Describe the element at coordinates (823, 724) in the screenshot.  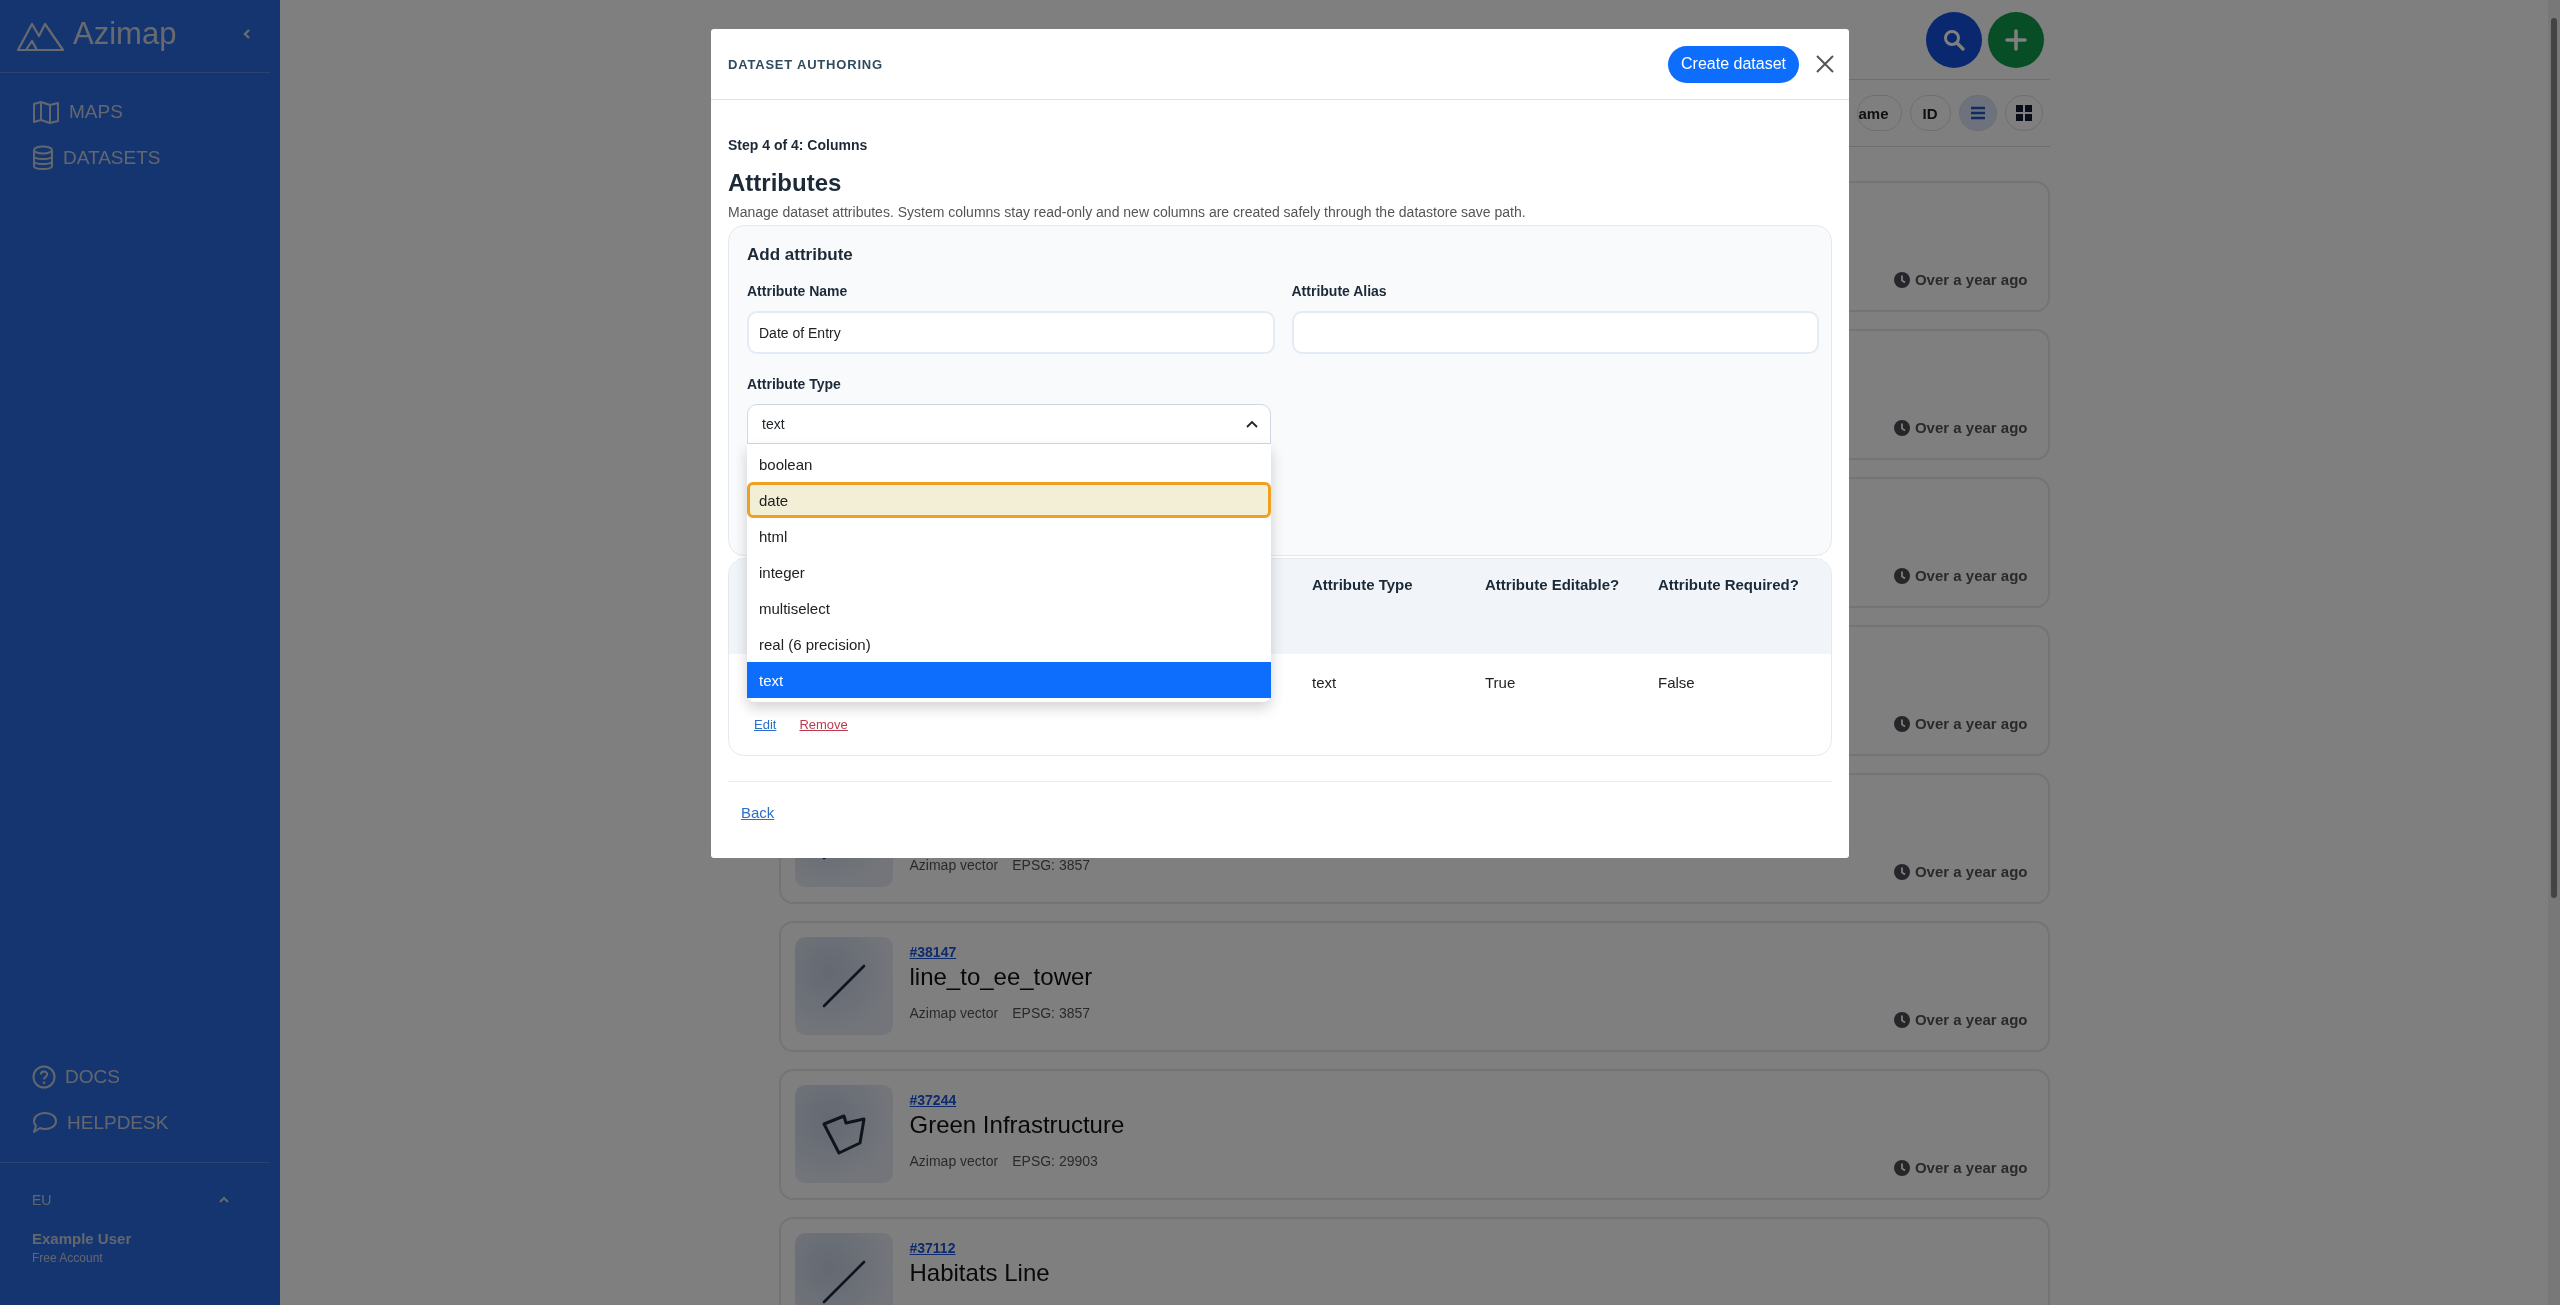
I see `remove-link: Remove` at that location.